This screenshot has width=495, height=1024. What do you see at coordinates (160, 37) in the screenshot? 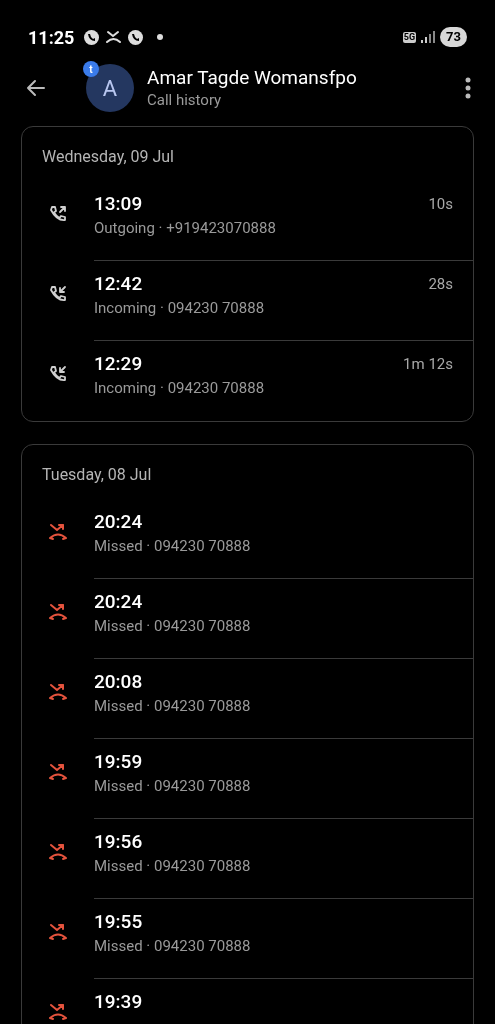
I see `dot-icon` at bounding box center [160, 37].